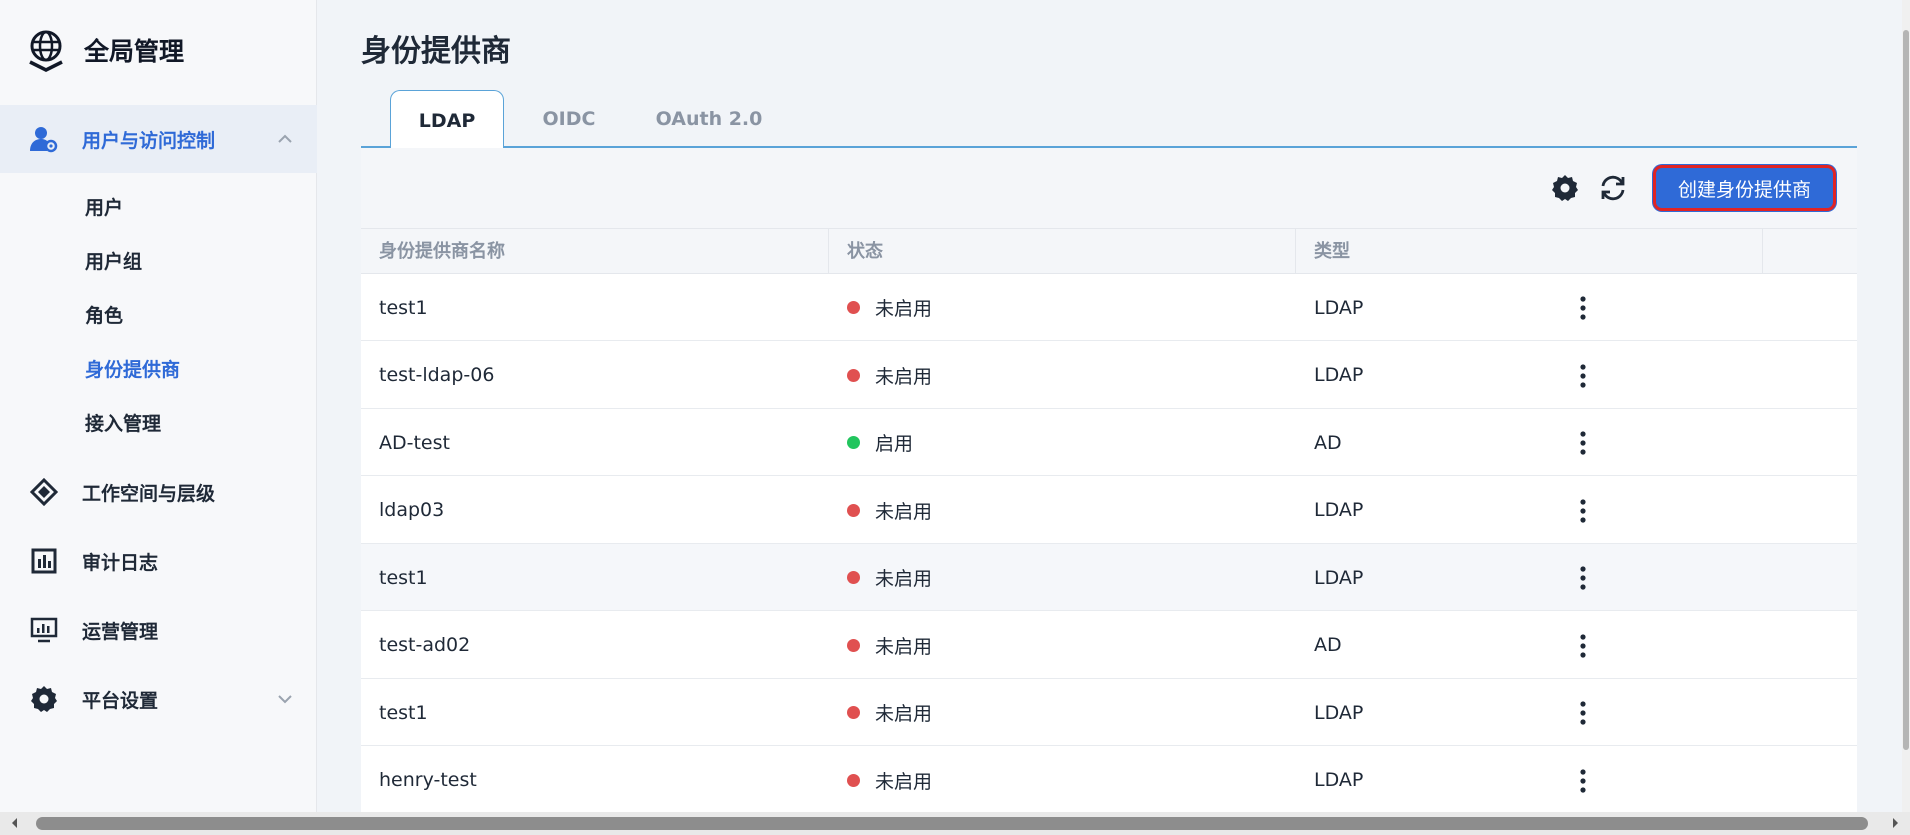  Describe the element at coordinates (1109, 120) in the screenshot. I see `tab-bar: LDAP OIDC OAuth 2.0` at that location.